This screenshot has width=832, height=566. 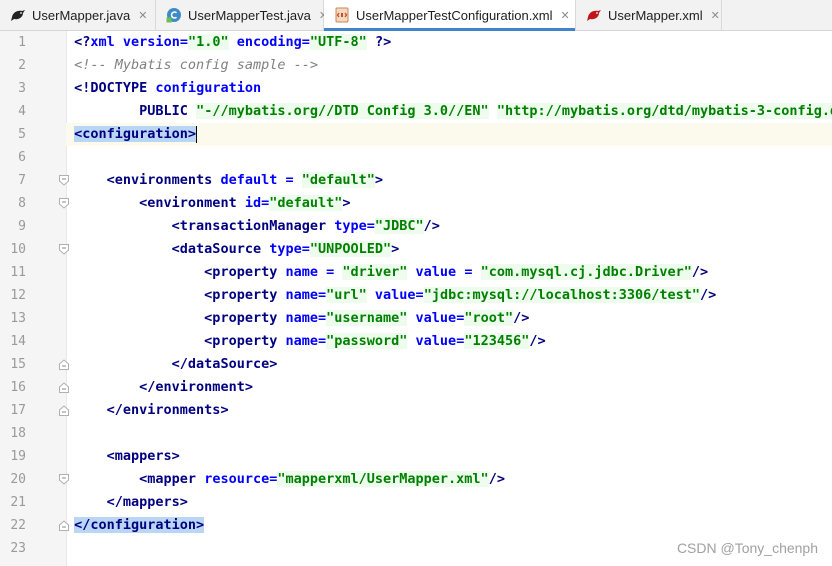 What do you see at coordinates (245, 180) in the screenshot?
I see `attr-name: default` at bounding box center [245, 180].